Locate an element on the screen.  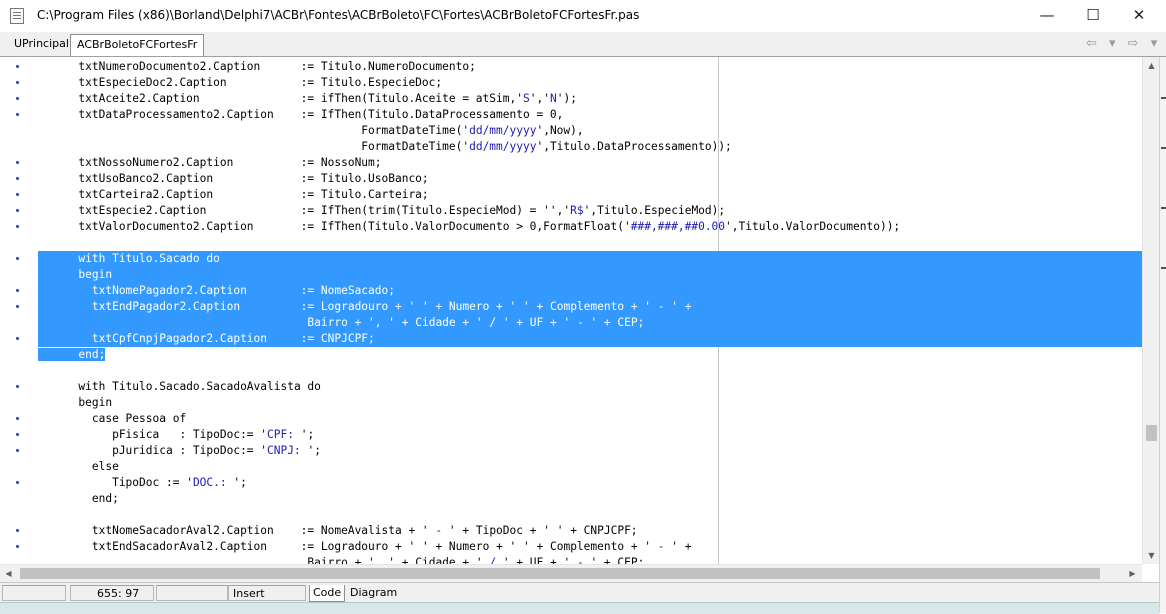
insert-mode-indicator: Insert is located at coordinates (267, 593).